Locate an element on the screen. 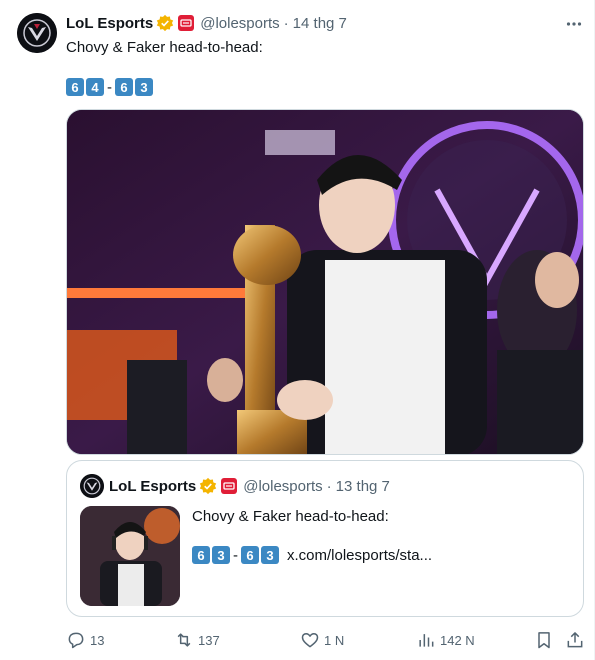  reply-count: 13 is located at coordinates (97, 640).